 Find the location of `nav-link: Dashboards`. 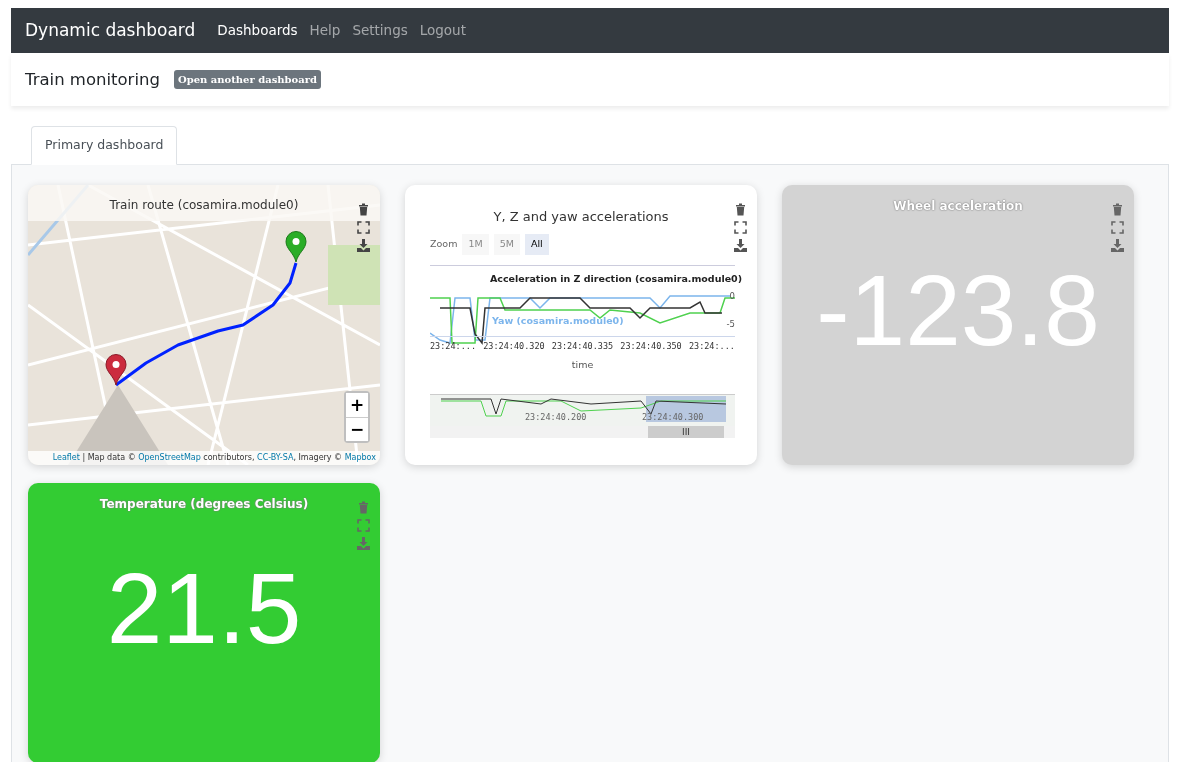

nav-link: Dashboards is located at coordinates (257, 30).